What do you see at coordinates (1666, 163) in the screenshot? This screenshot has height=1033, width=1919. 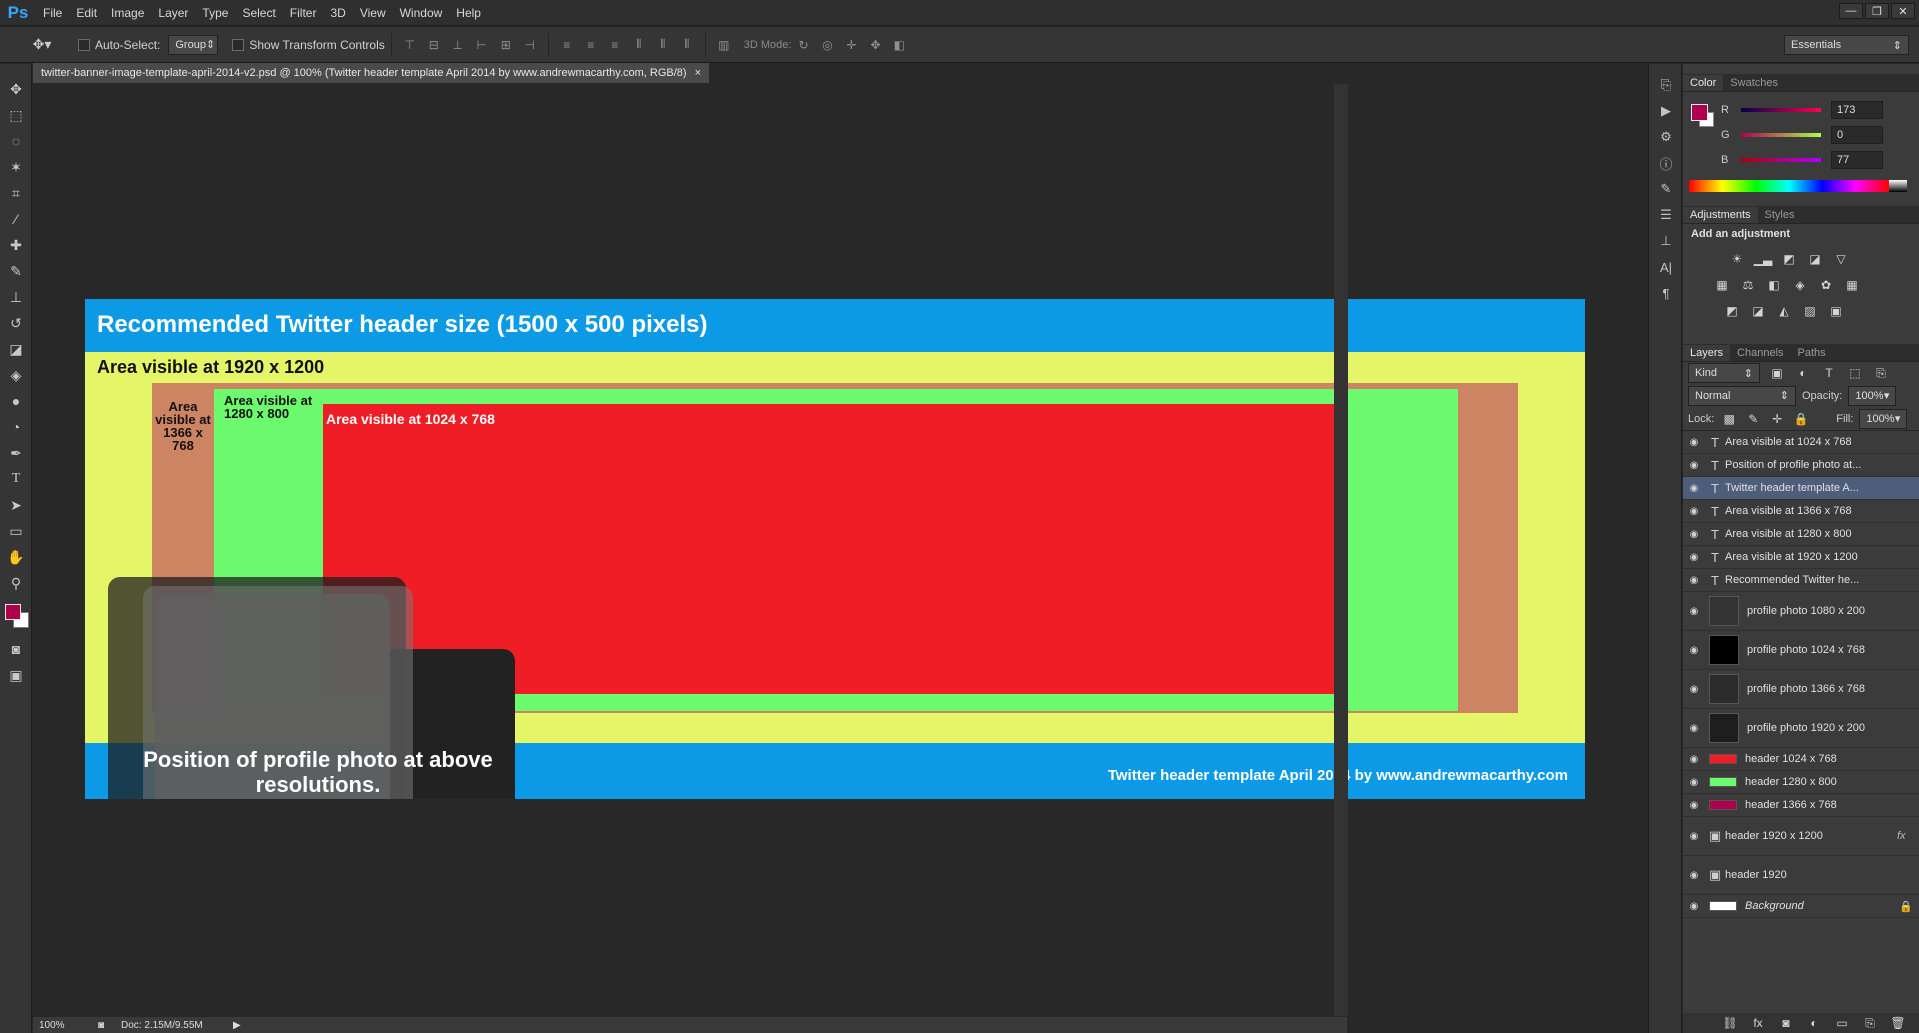 I see `info-panel-icon: ⓘ` at bounding box center [1666, 163].